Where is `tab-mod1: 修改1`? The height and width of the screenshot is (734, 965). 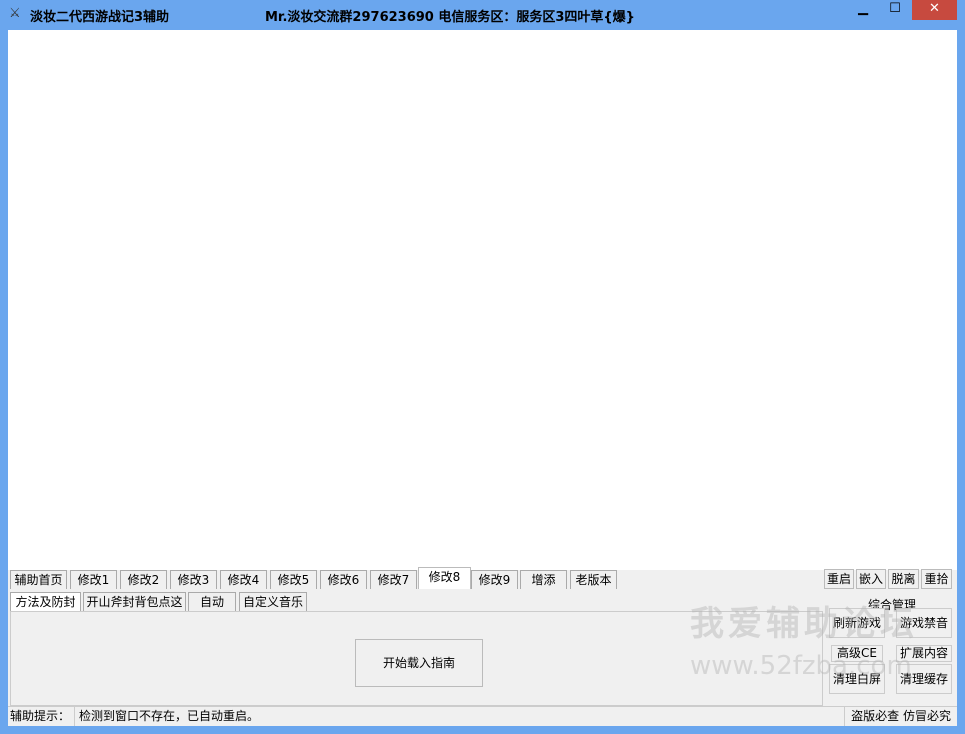
tab-mod1: 修改1 is located at coordinates (93, 579).